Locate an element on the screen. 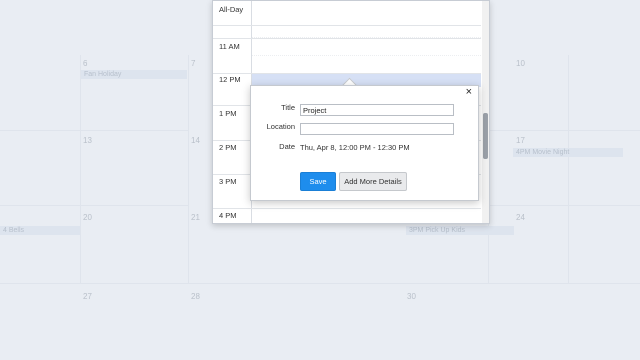 This screenshot has height=360, width=640. scrollbar-thumb is located at coordinates (485, 136).